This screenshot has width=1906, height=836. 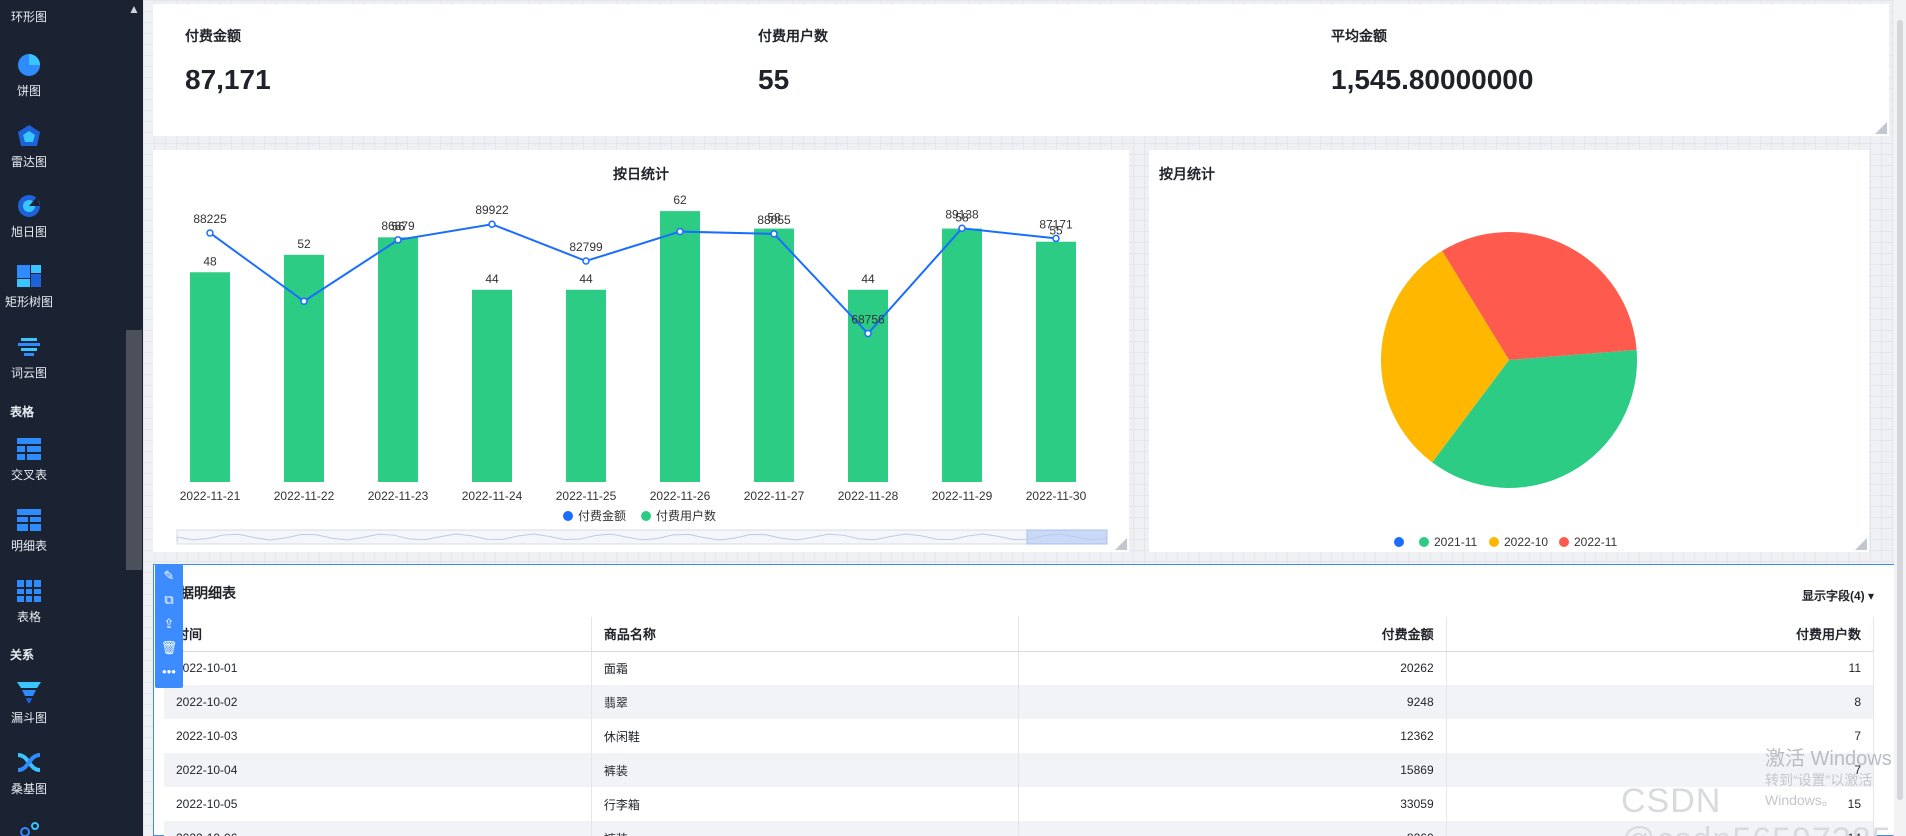 I want to click on column-header-time: 时间, so click(x=378, y=634).